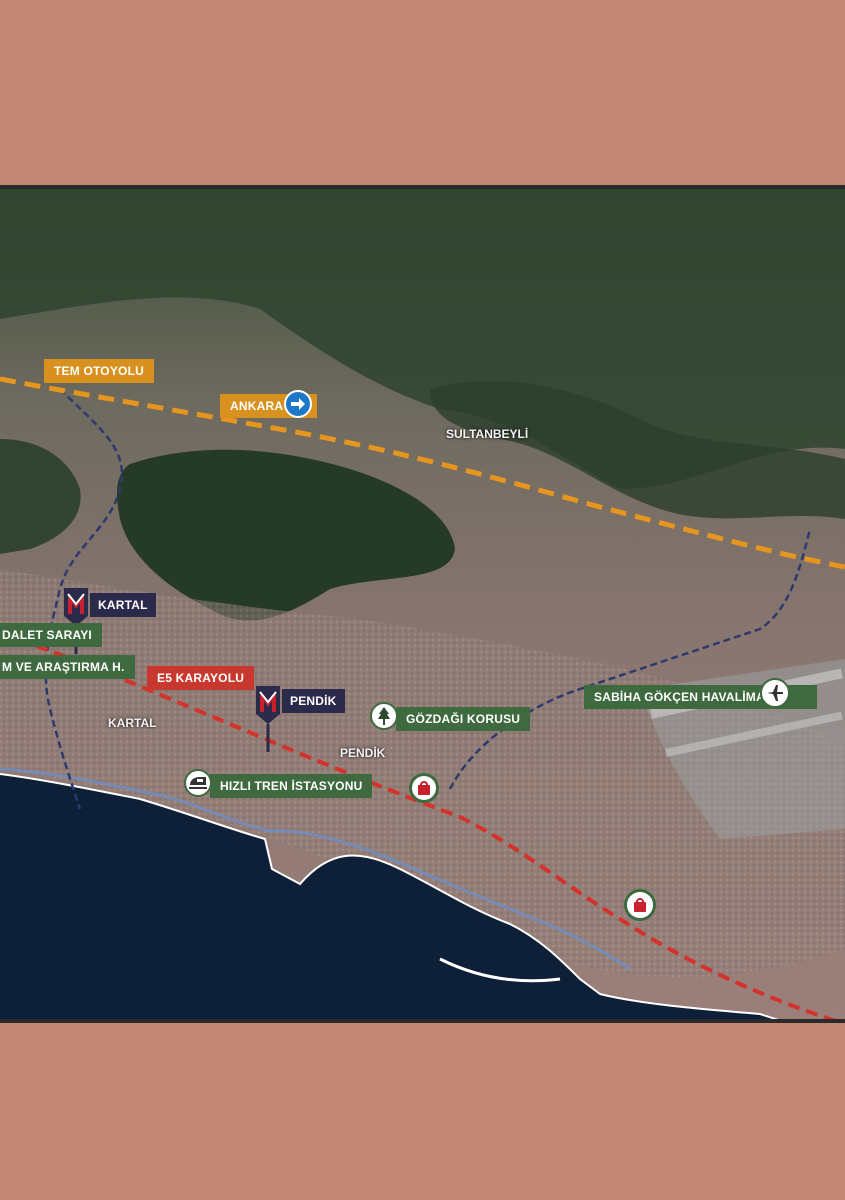 This screenshot has height=1200, width=845. I want to click on arrow-right-icon, so click(298, 404).